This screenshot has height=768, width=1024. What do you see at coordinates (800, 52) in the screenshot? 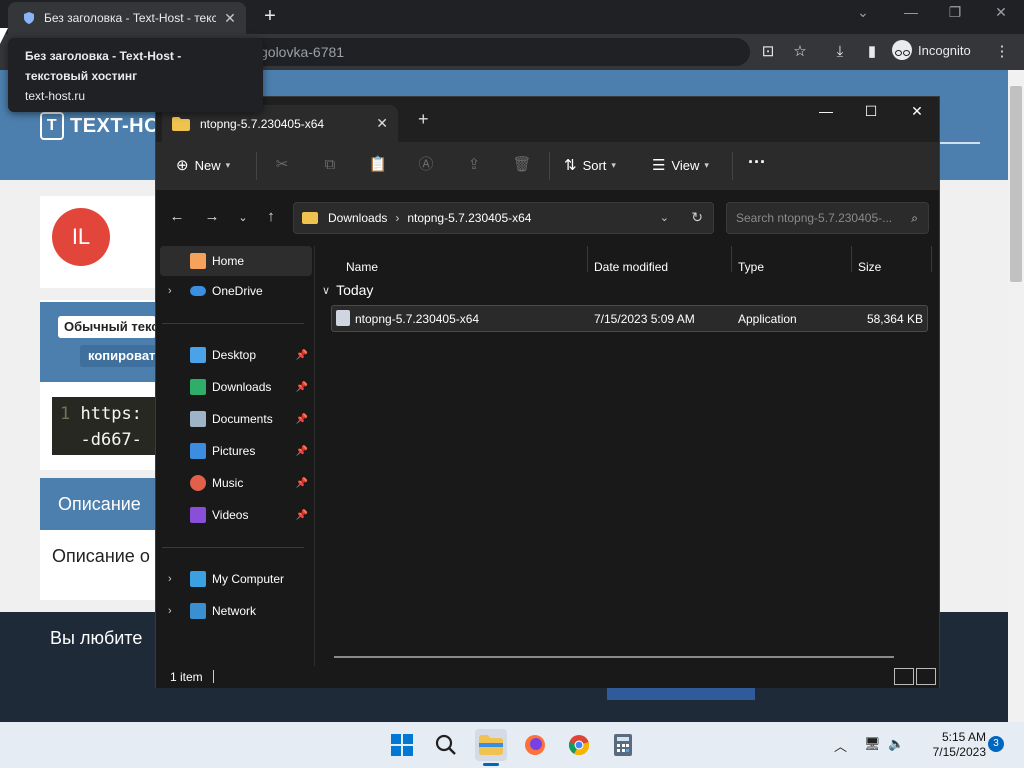
I see `star-icon: ☆` at bounding box center [800, 52].